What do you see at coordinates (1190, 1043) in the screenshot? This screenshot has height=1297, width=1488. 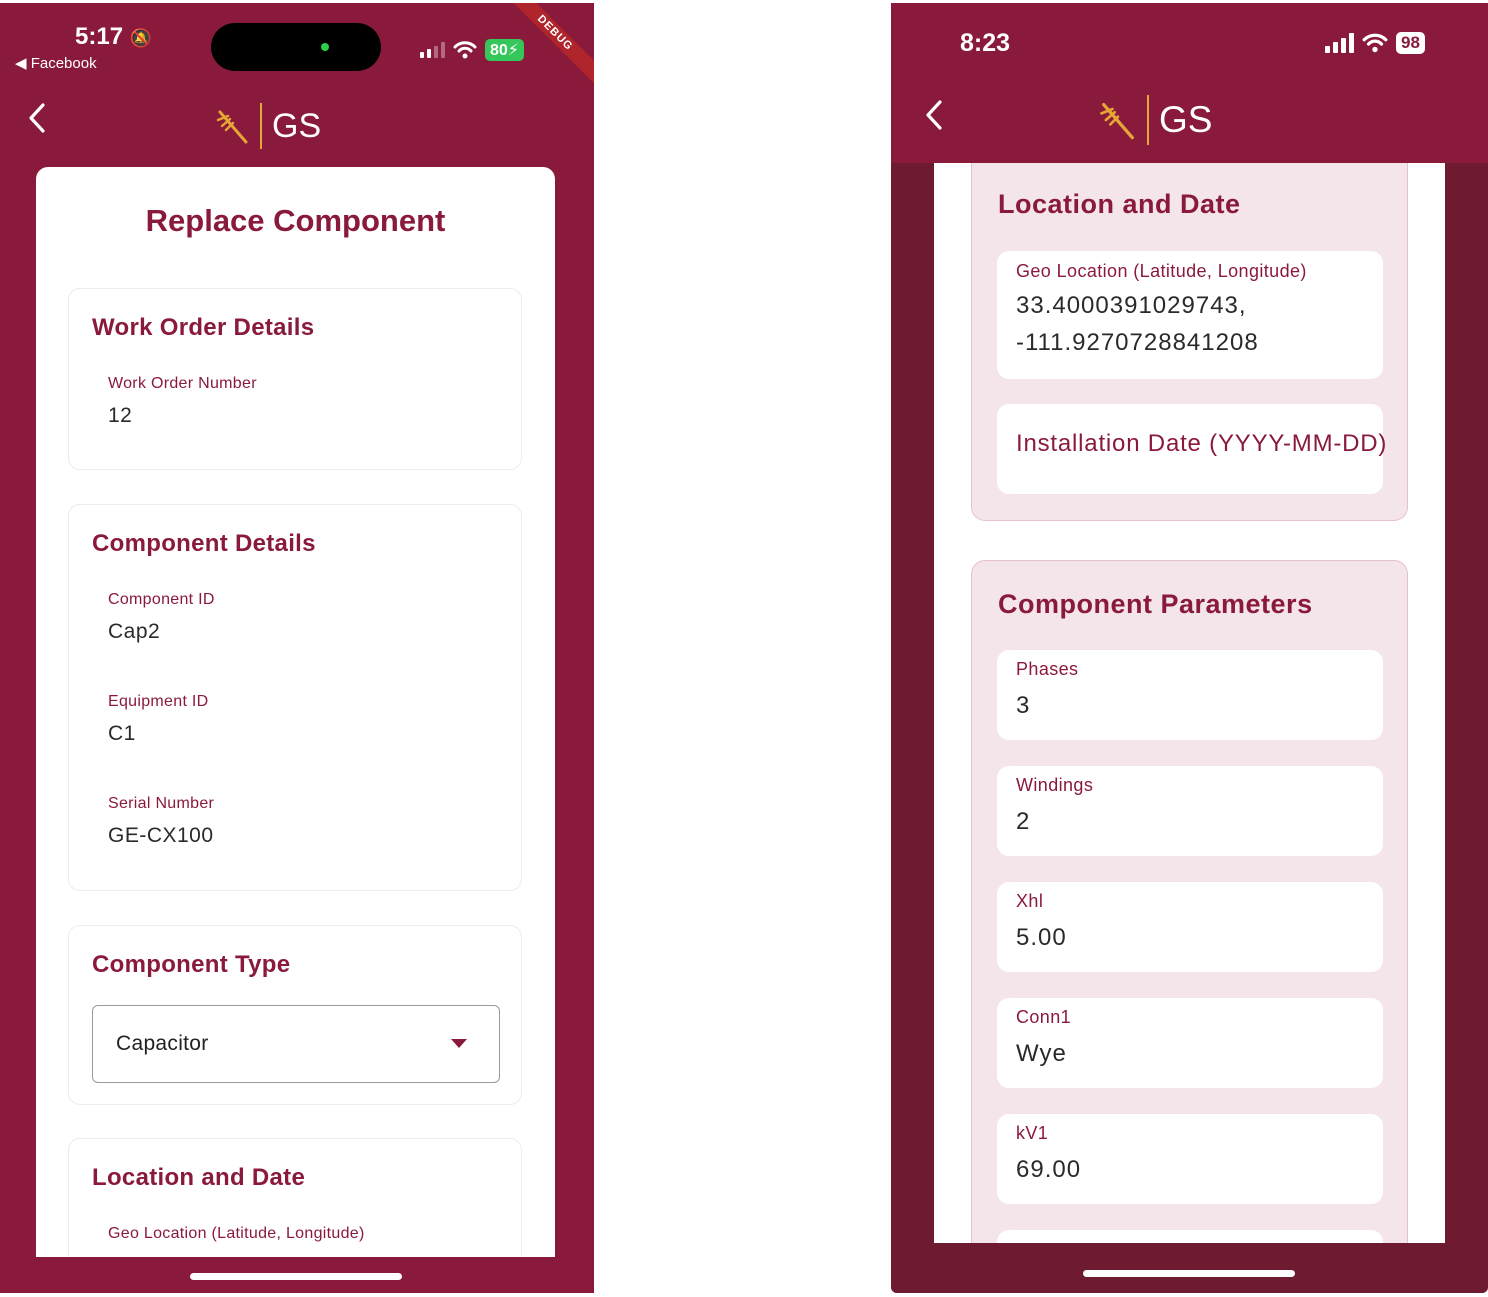 I see `conn1-field: Conn1 Wye` at bounding box center [1190, 1043].